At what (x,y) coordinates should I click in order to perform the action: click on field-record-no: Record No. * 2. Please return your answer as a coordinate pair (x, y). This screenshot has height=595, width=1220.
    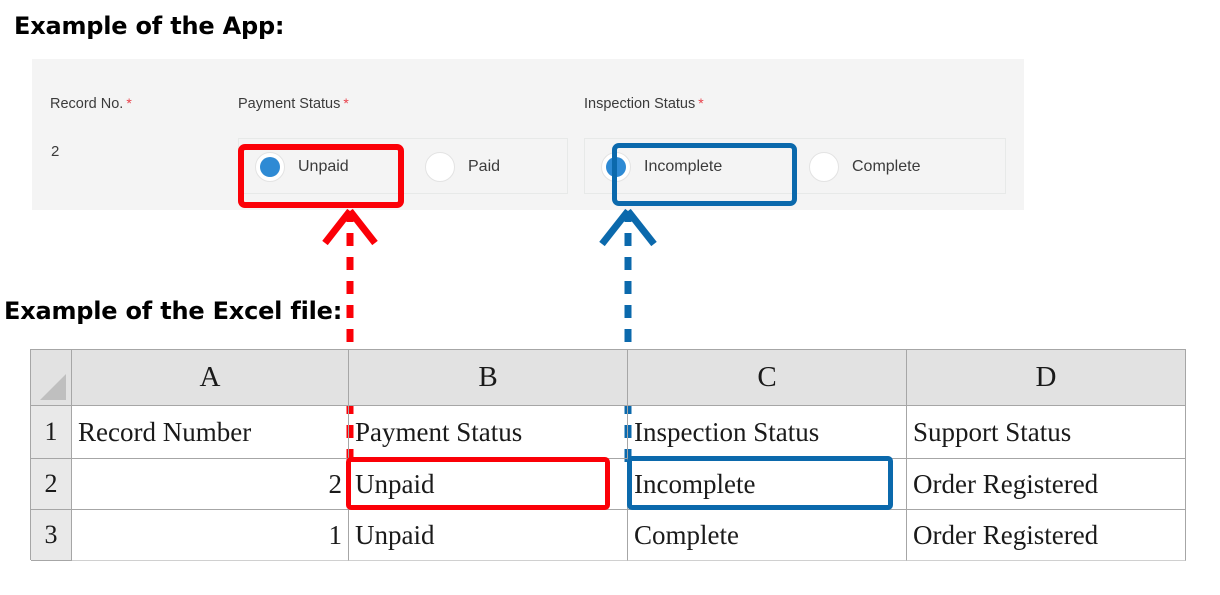
    Looking at the image, I should click on (145, 134).